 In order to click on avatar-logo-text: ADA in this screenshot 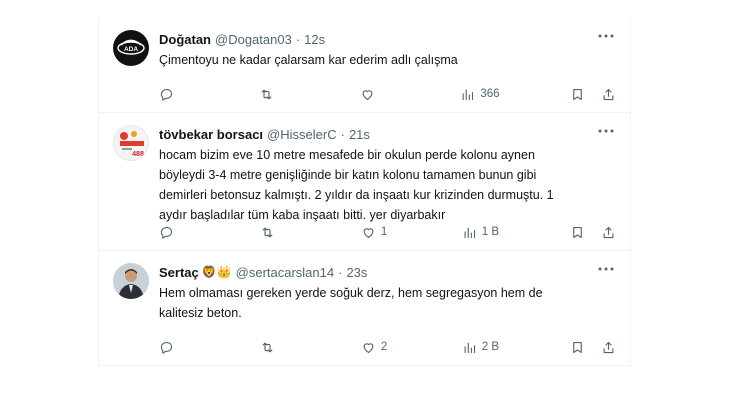, I will do `click(131, 49)`.